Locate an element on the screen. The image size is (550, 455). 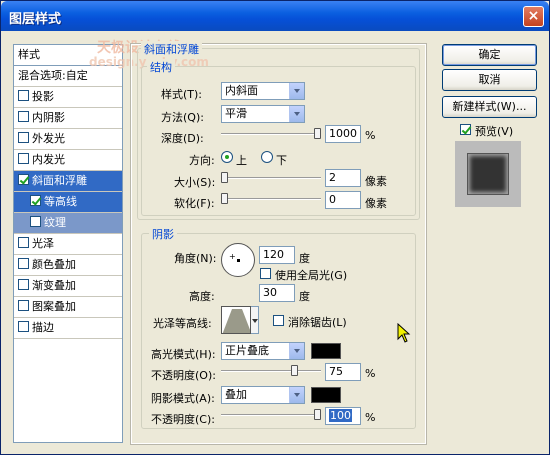
highlight-opacity-label: 不透明度(O): is located at coordinates (183, 375).